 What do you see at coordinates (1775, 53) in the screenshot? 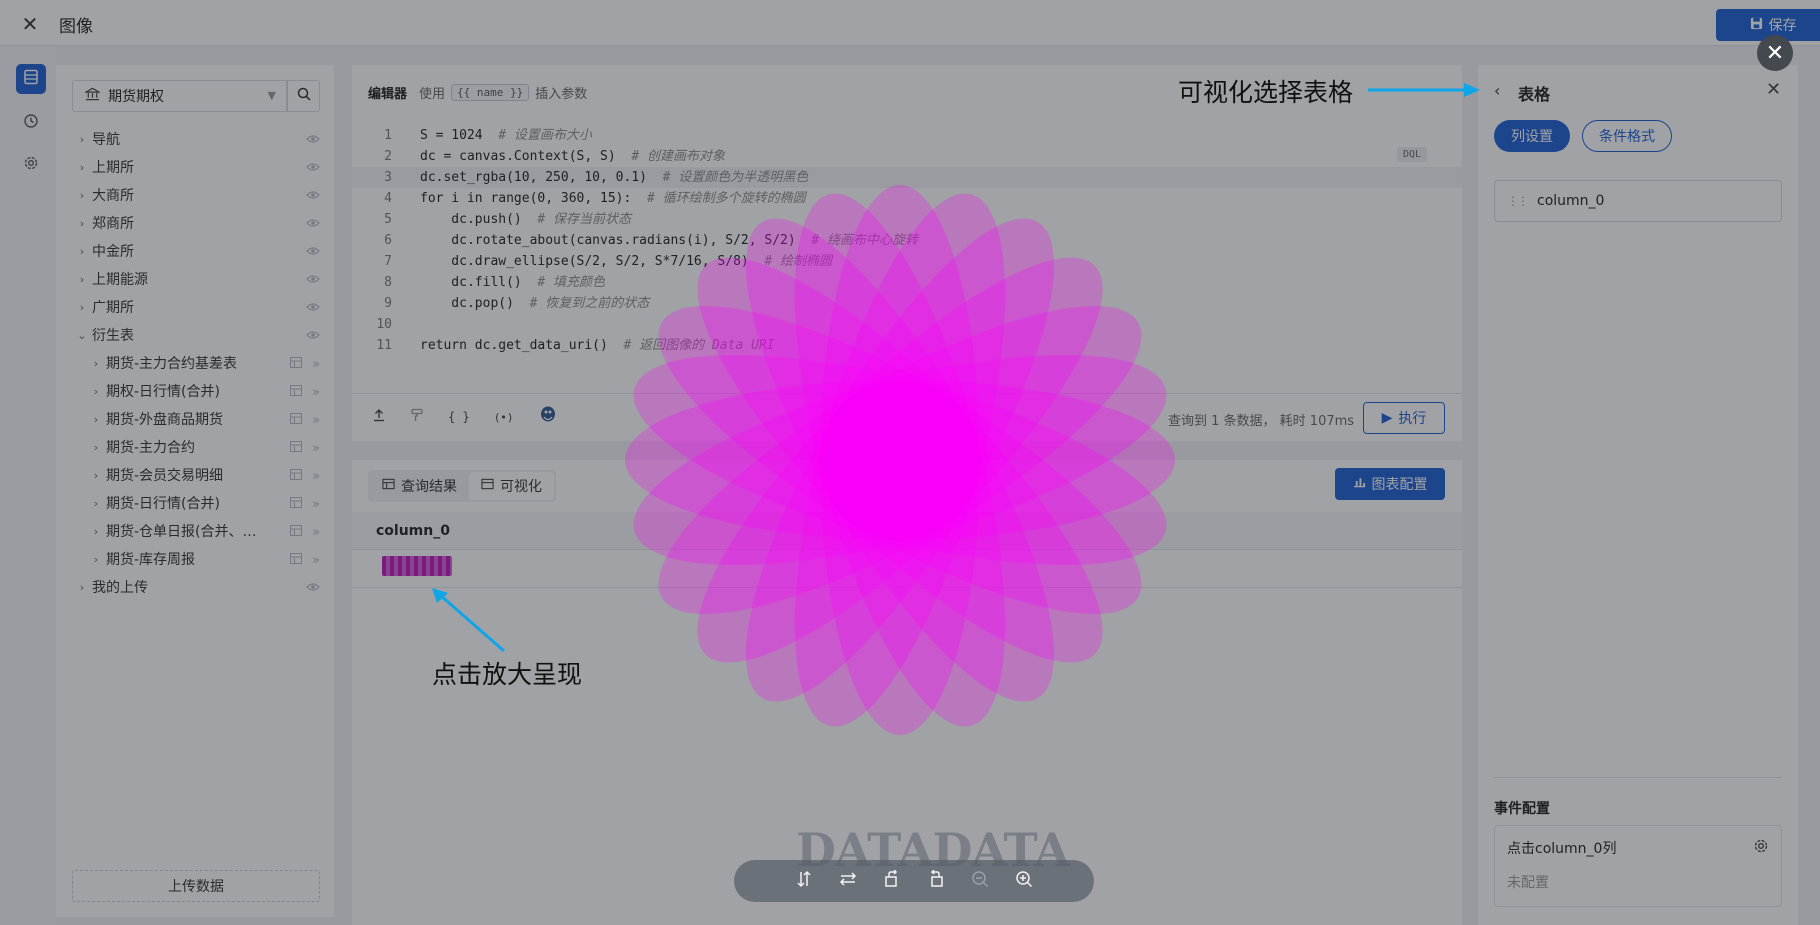
I see `close-viewer-icon: ✕` at bounding box center [1775, 53].